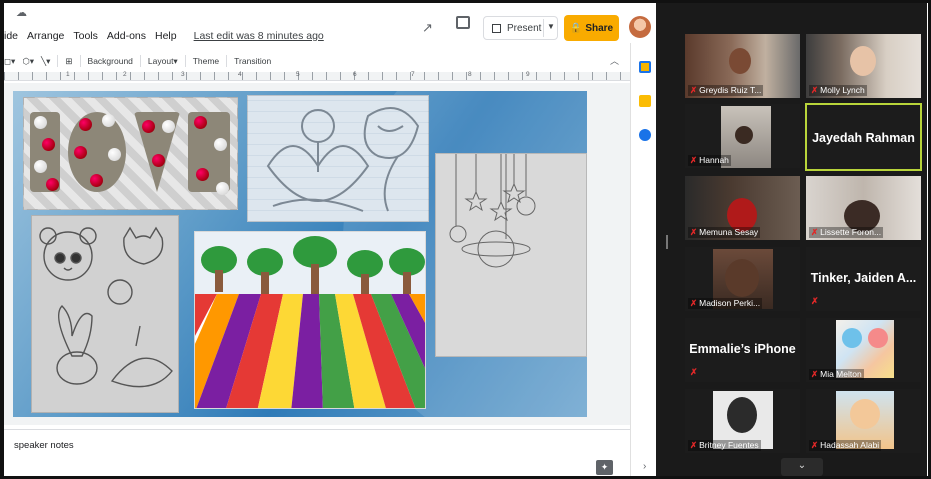 This screenshot has height=479, width=931. I want to click on menu-help: Help, so click(166, 38).